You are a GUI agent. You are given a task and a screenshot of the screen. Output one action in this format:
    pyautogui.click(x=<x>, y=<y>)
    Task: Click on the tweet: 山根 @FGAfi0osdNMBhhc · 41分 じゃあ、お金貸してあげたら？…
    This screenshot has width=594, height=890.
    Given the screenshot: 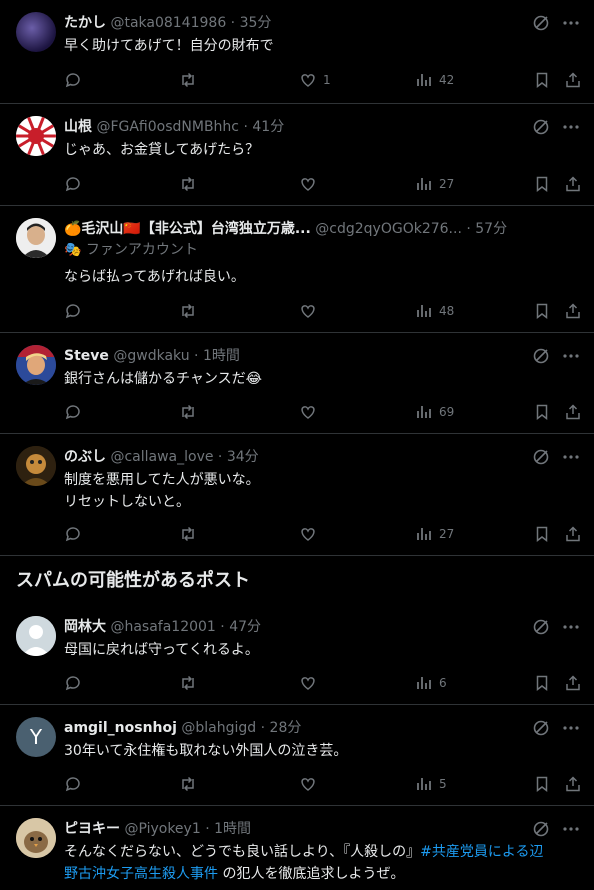 What is the action you would take?
    pyautogui.click(x=297, y=155)
    